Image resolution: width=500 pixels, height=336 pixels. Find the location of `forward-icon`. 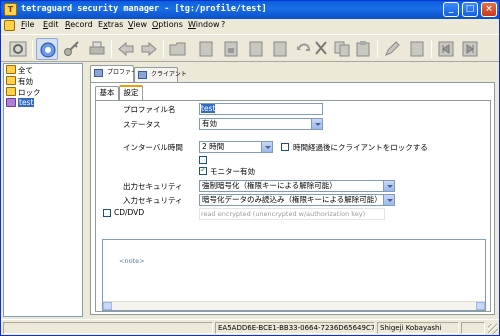

forward-icon is located at coordinates (149, 49).